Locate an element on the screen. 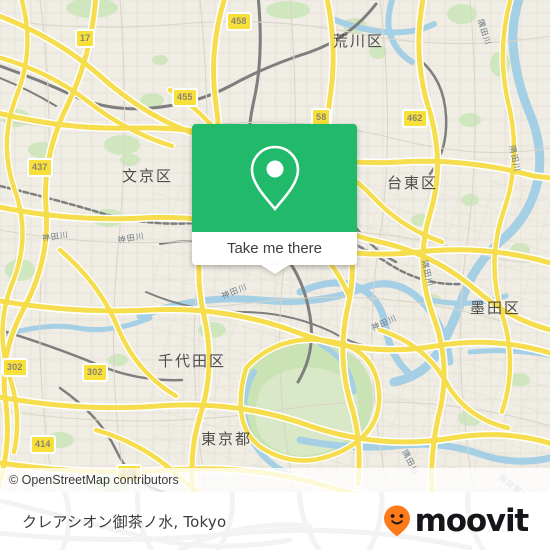 The width and height of the screenshot is (550, 550). road-shield: 414 is located at coordinates (43, 444).